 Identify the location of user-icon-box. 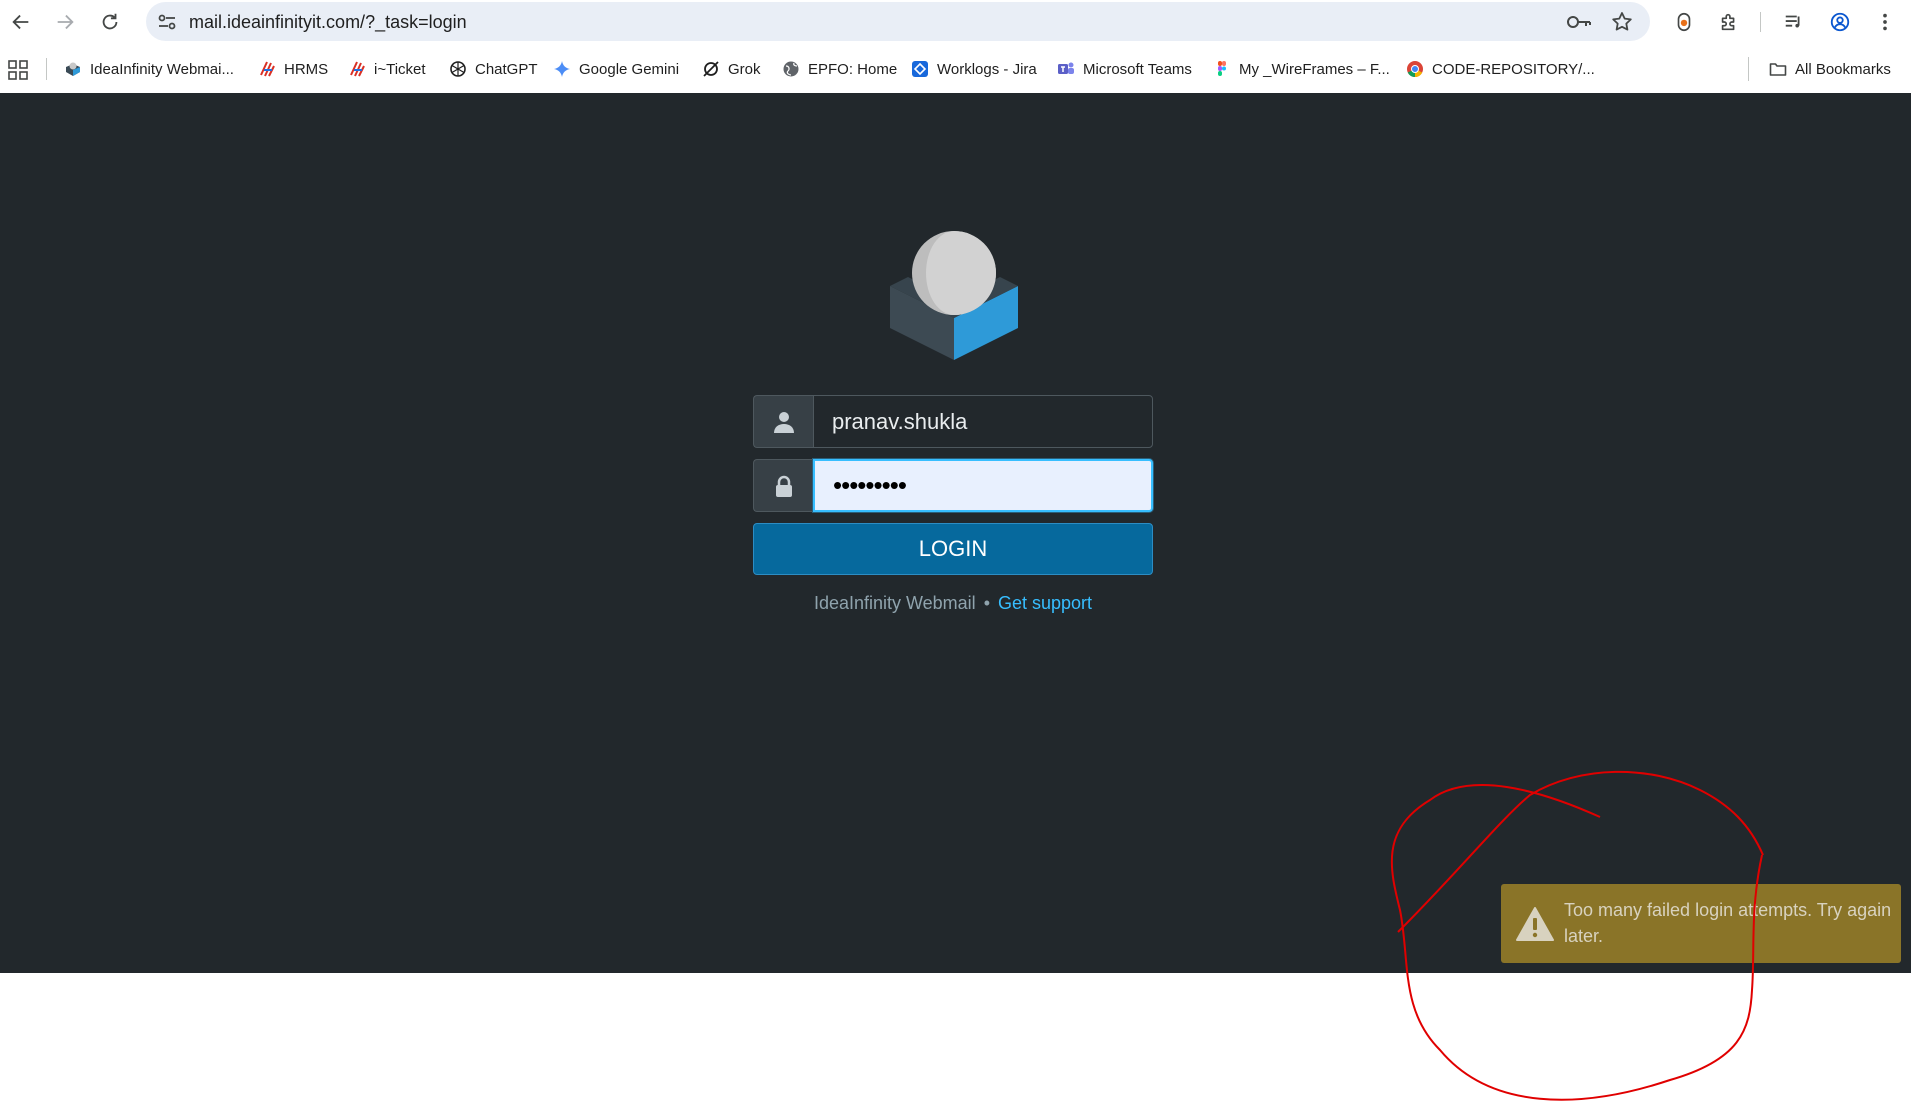
(783, 421).